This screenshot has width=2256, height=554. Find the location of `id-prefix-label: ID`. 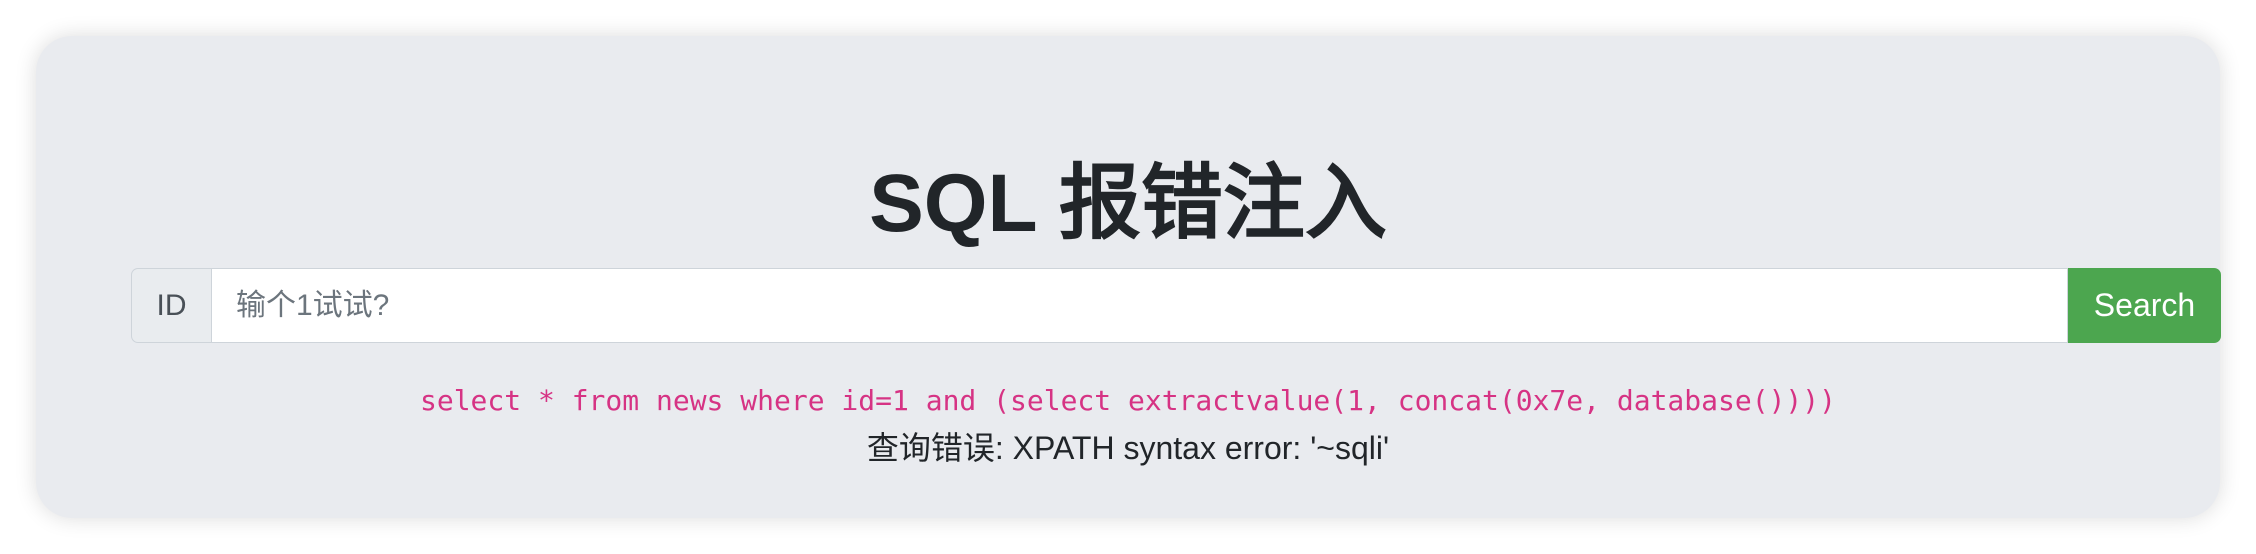

id-prefix-label: ID is located at coordinates (171, 305).